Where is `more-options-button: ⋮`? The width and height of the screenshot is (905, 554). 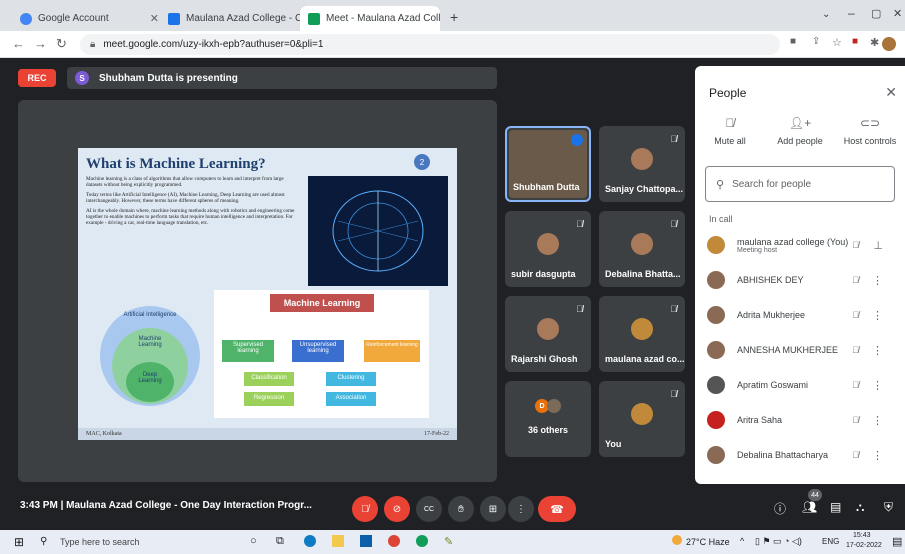 more-options-button: ⋮ is located at coordinates (521, 509).